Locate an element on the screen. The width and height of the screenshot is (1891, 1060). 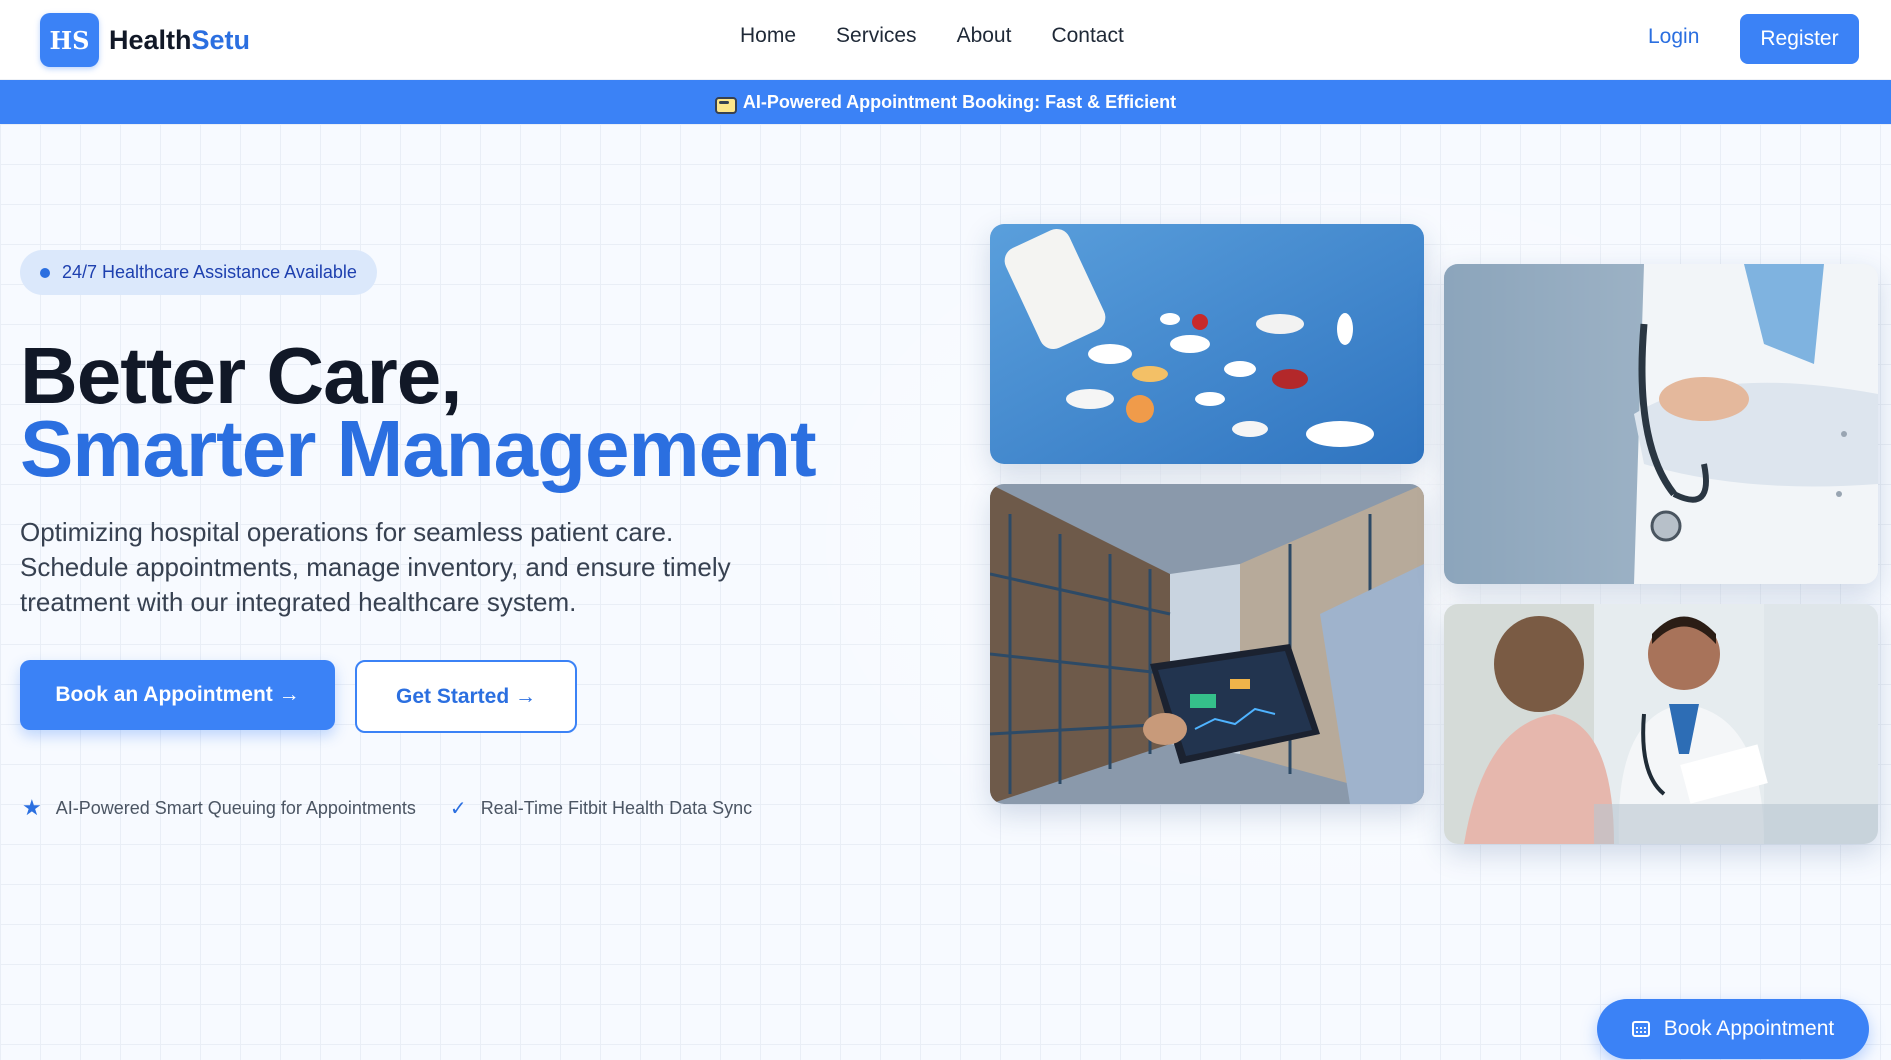
logo-badge: HS is located at coordinates (69, 40).